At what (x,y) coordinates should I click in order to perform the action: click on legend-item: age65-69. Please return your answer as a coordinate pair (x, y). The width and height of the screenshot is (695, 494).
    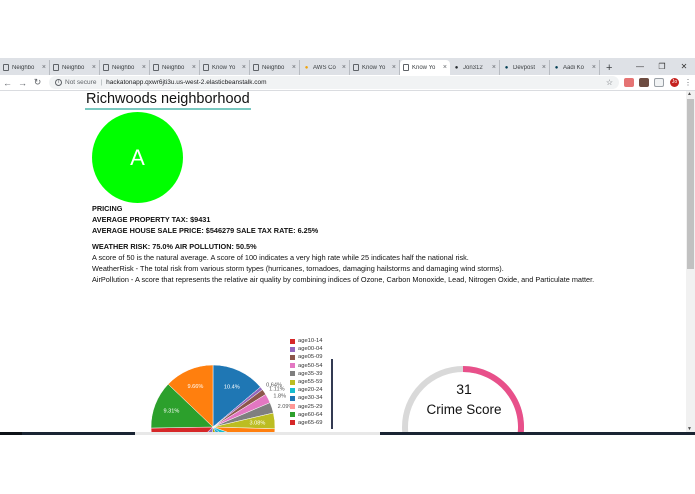
    Looking at the image, I should click on (306, 423).